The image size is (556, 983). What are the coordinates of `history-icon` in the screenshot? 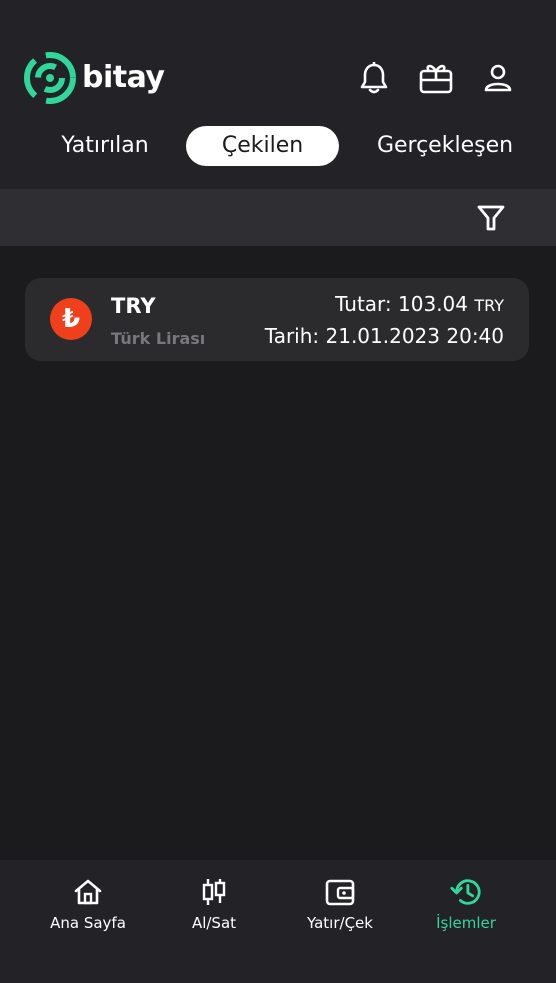 It's located at (466, 892).